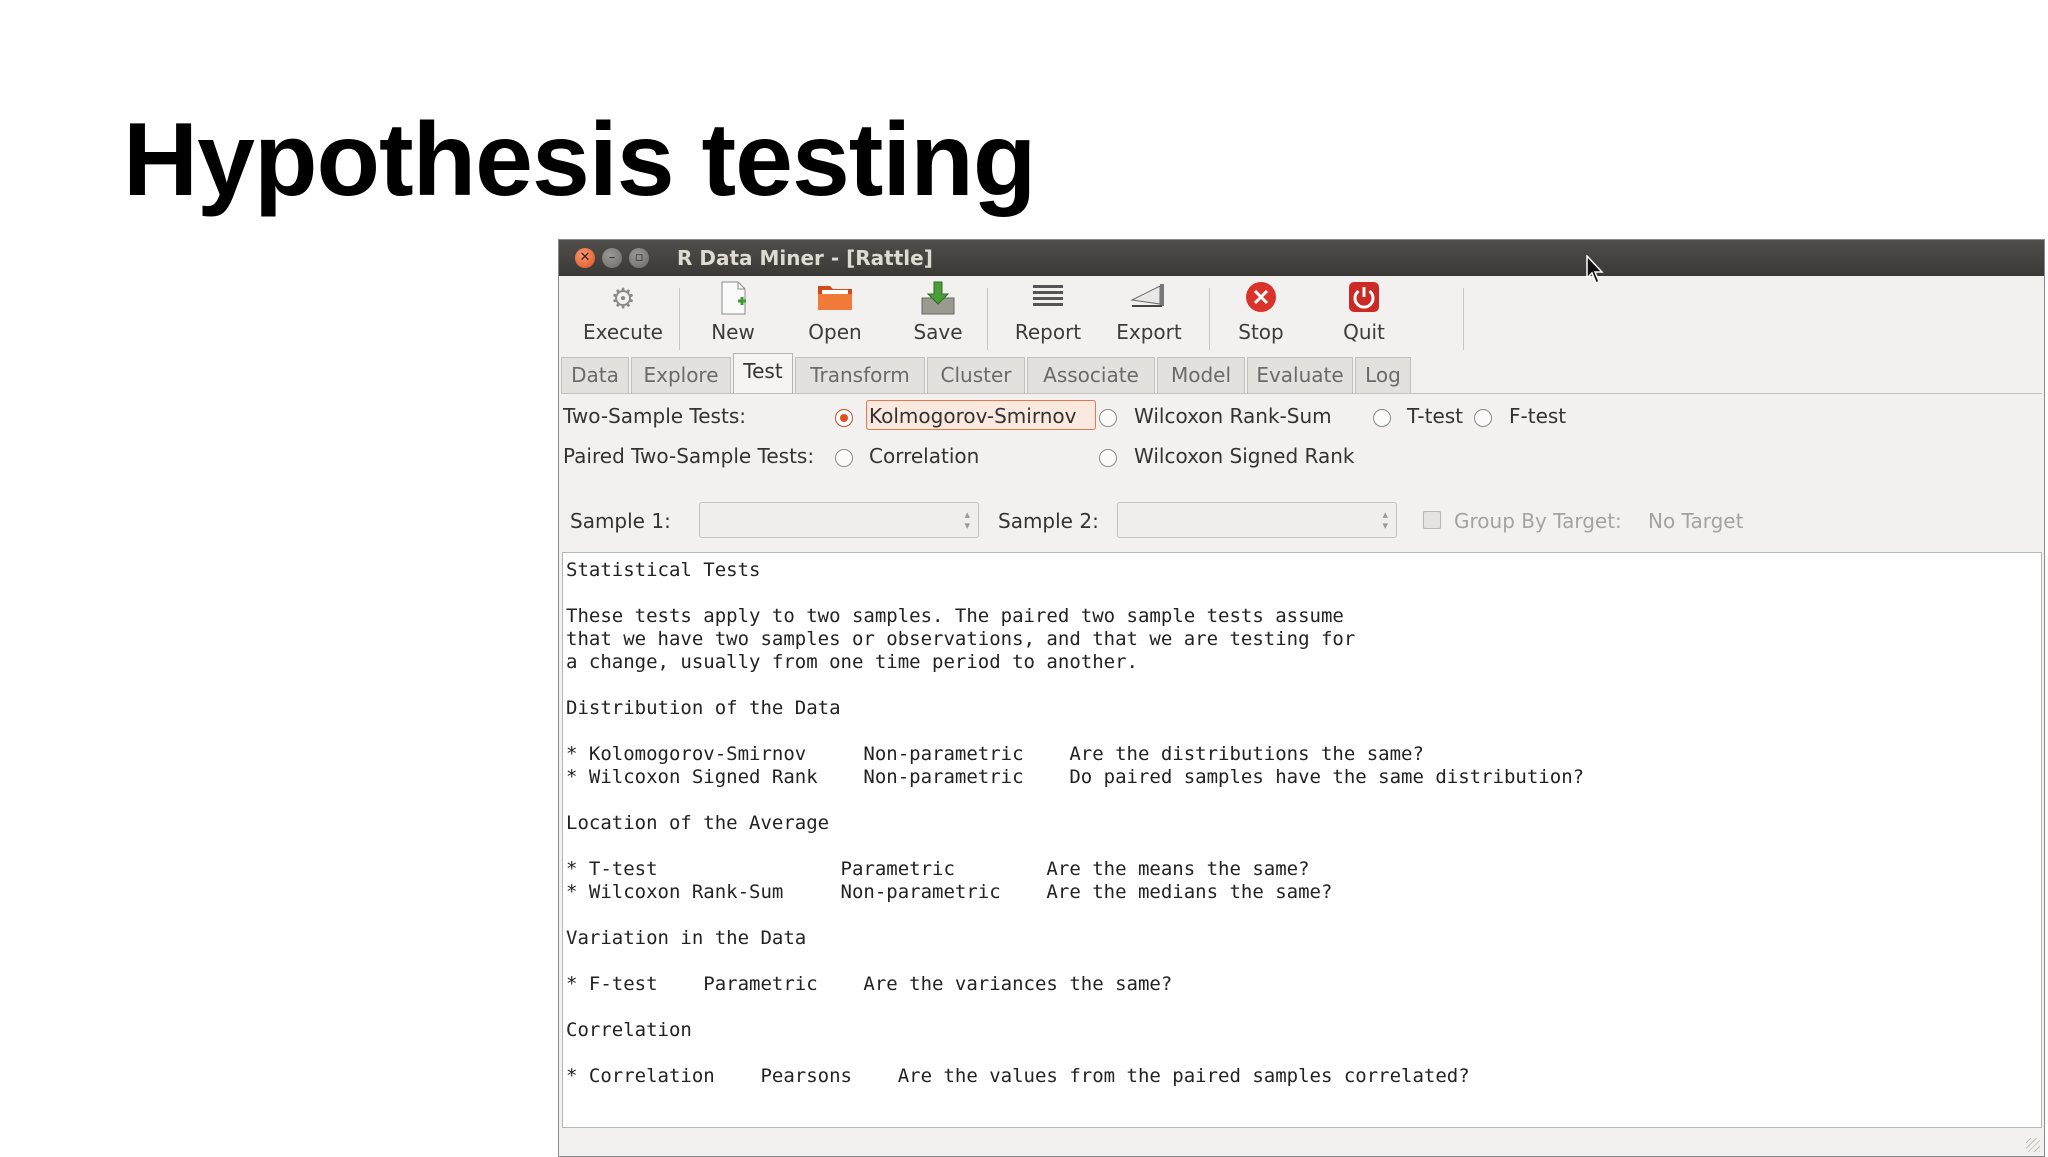 The width and height of the screenshot is (2048, 1157). Describe the element at coordinates (654, 416) in the screenshot. I see `two-sample-tests-label: Two-Sample Tests:` at that location.